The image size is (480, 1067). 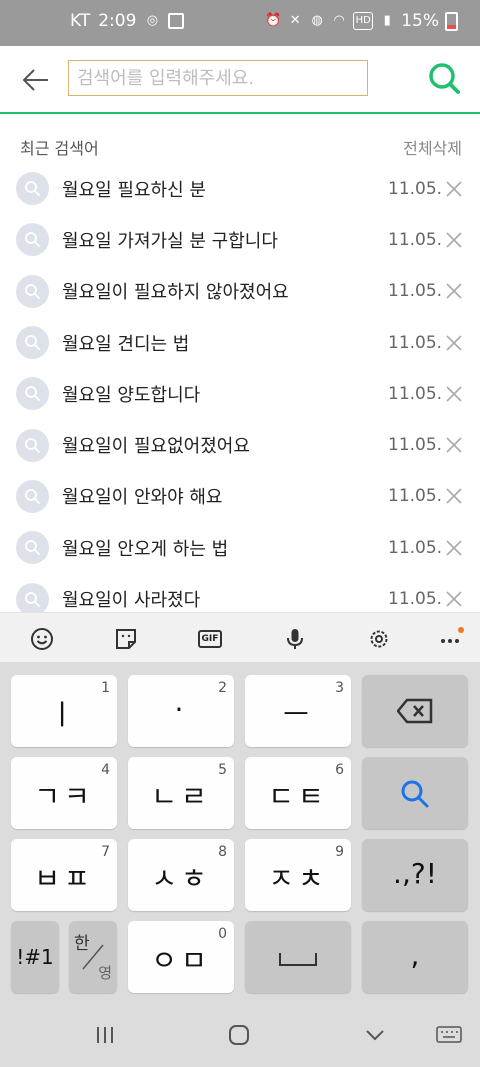 What do you see at coordinates (117, 21) in the screenshot?
I see `clock: 2:09` at bounding box center [117, 21].